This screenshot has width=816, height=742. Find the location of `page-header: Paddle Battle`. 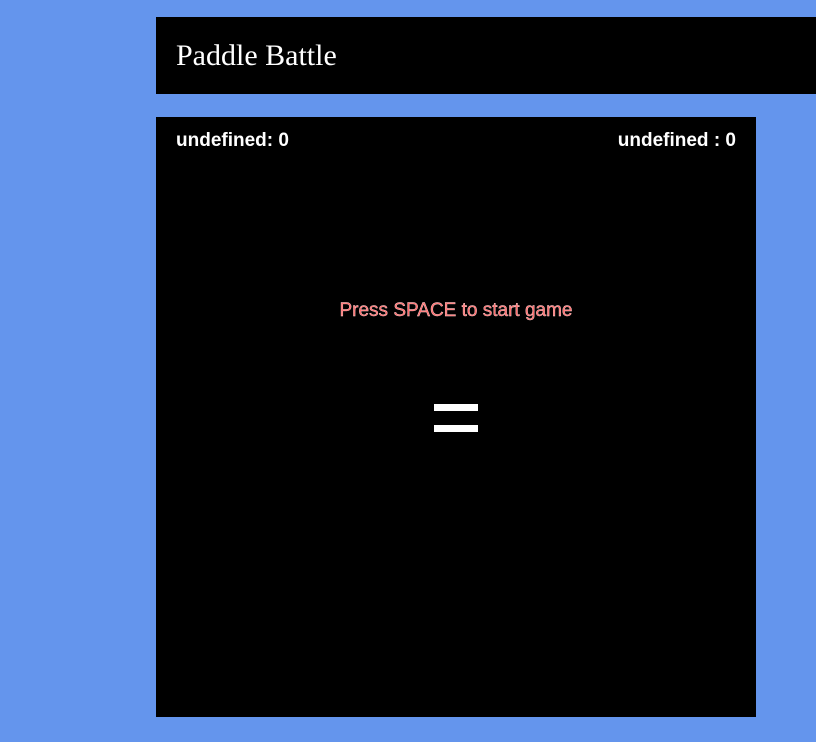

page-header: Paddle Battle is located at coordinates (486, 55).